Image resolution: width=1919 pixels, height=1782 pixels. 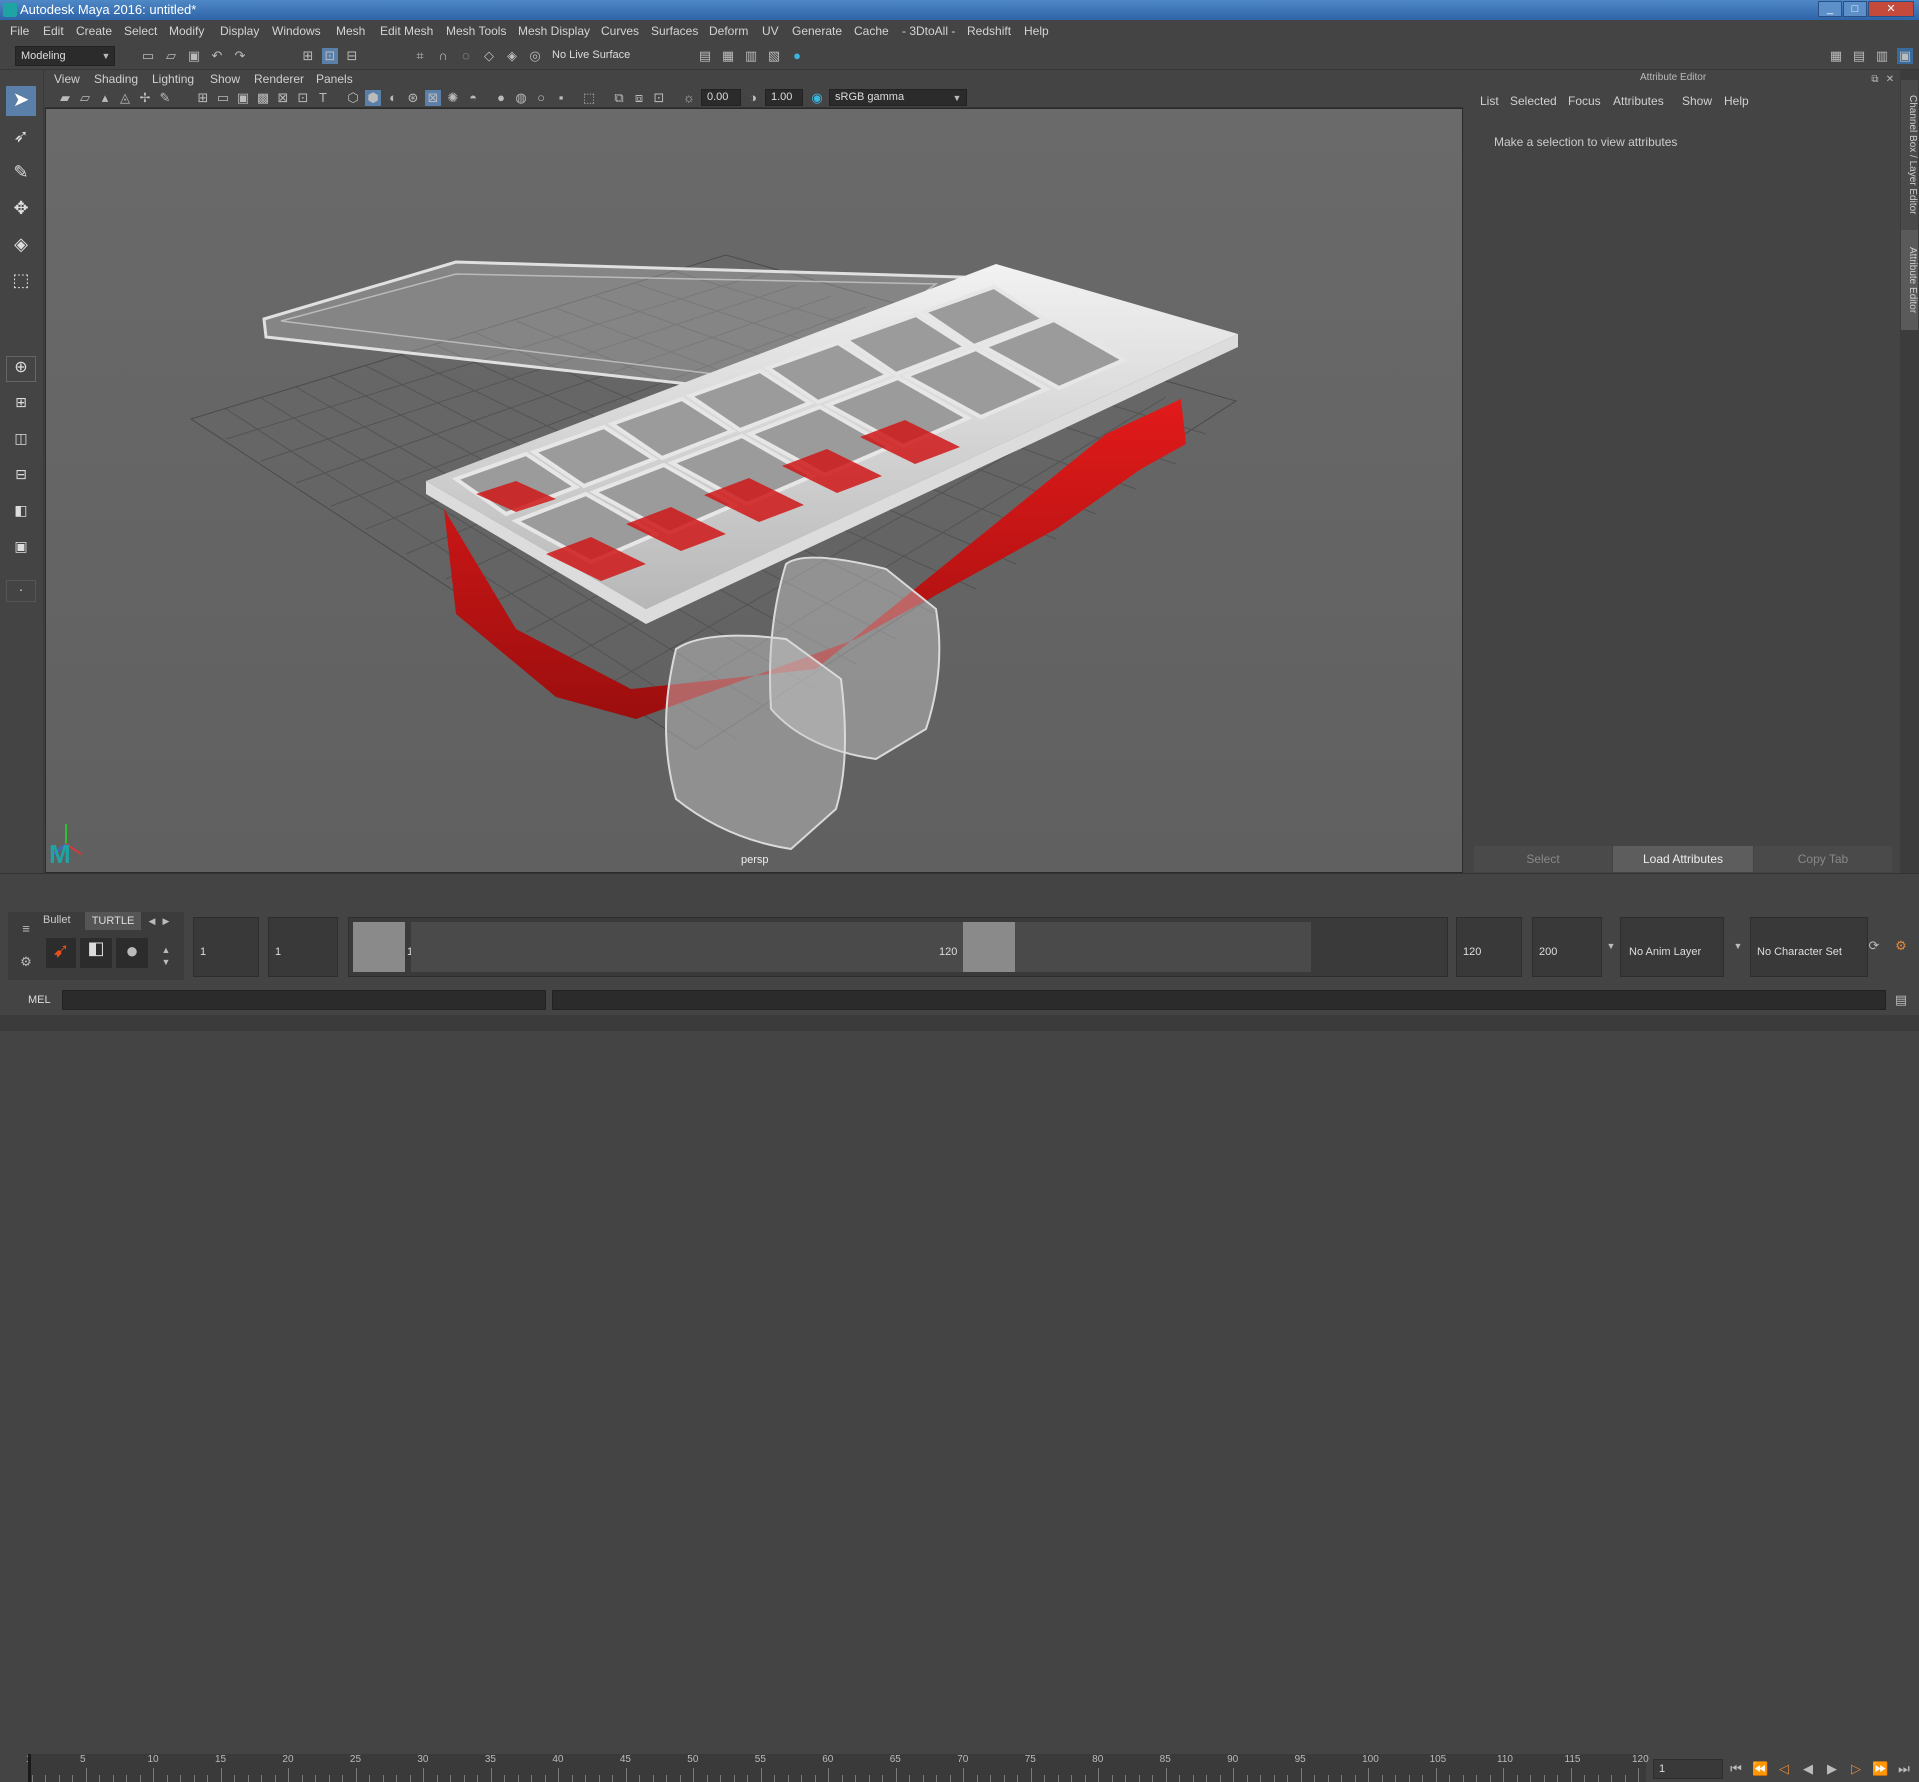 What do you see at coordinates (1905, 56) in the screenshot?
I see `channel-box-toggle-icon: ▣` at bounding box center [1905, 56].